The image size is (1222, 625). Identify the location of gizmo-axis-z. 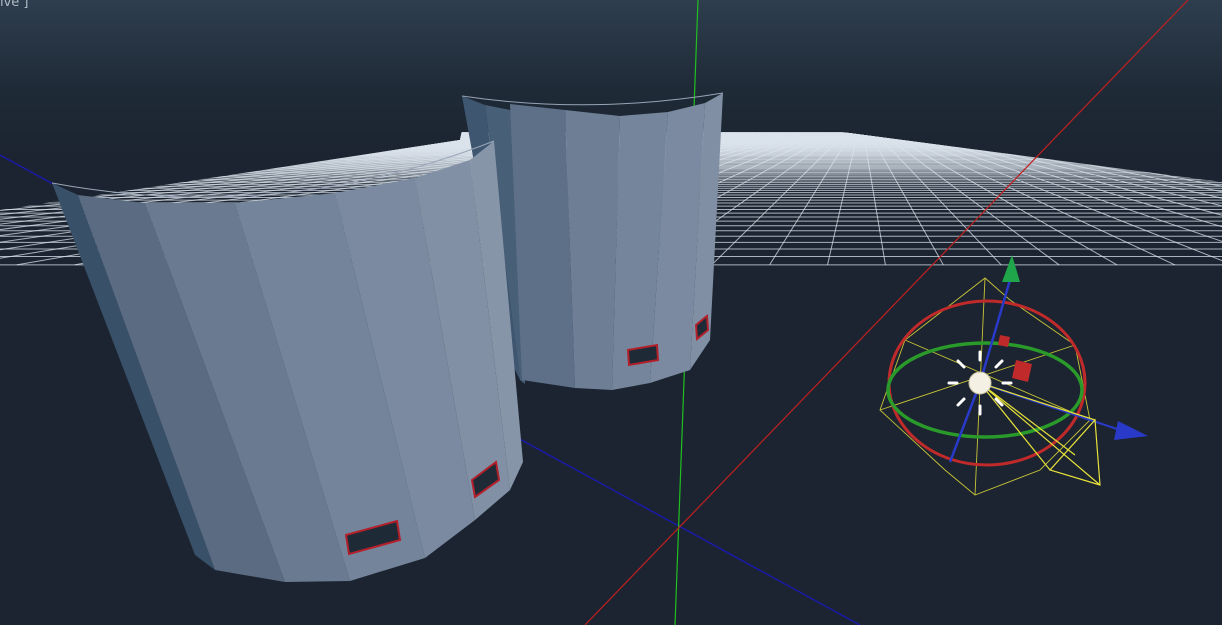
(965, 422).